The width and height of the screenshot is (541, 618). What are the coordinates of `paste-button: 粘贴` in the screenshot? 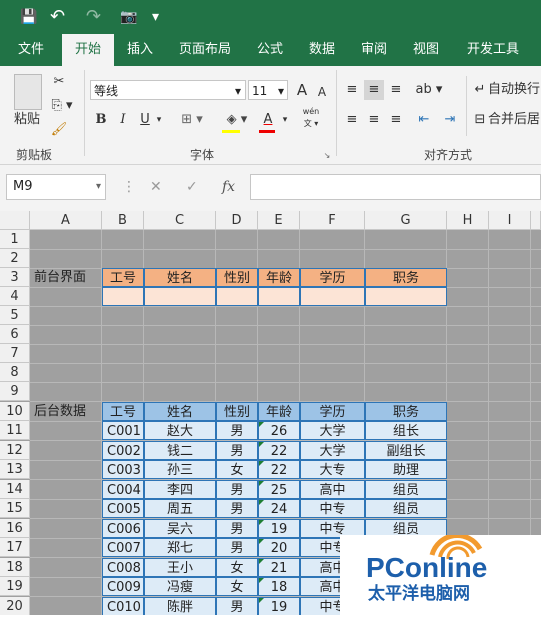 It's located at (27, 120).